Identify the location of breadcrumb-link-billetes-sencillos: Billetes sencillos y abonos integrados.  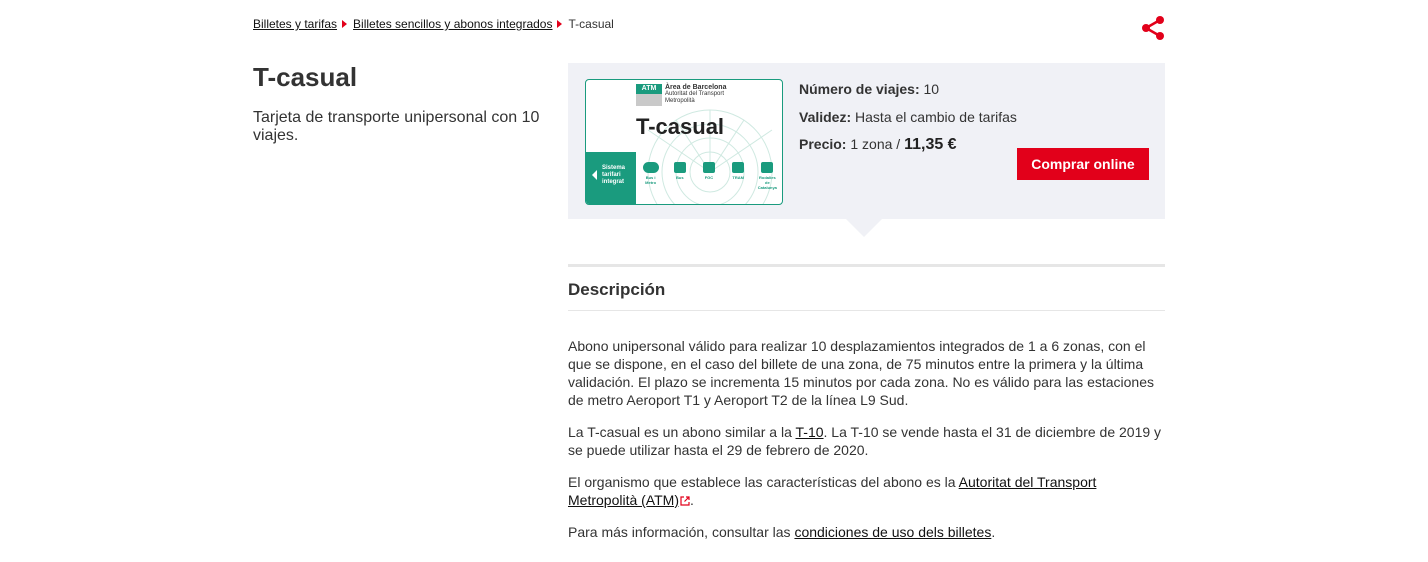
(452, 24).